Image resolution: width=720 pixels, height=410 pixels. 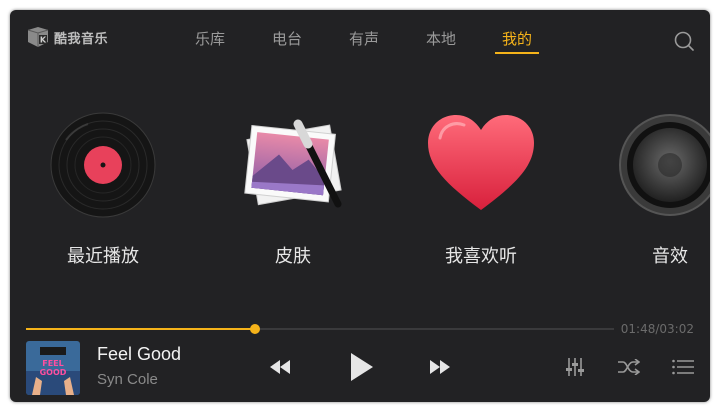 What do you see at coordinates (280, 367) in the screenshot?
I see `previous-icon` at bounding box center [280, 367].